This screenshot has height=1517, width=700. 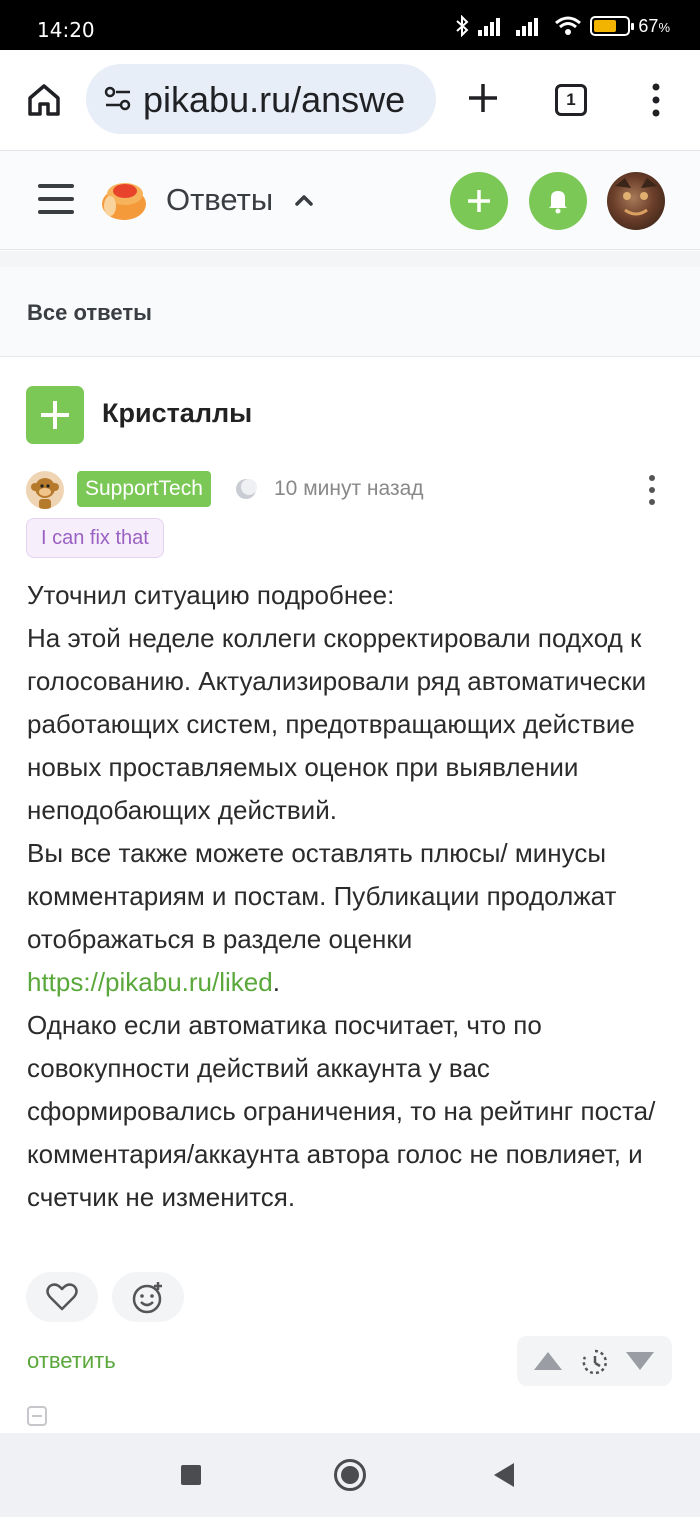 I want to click on user-badge: I can fix that, so click(x=95, y=538).